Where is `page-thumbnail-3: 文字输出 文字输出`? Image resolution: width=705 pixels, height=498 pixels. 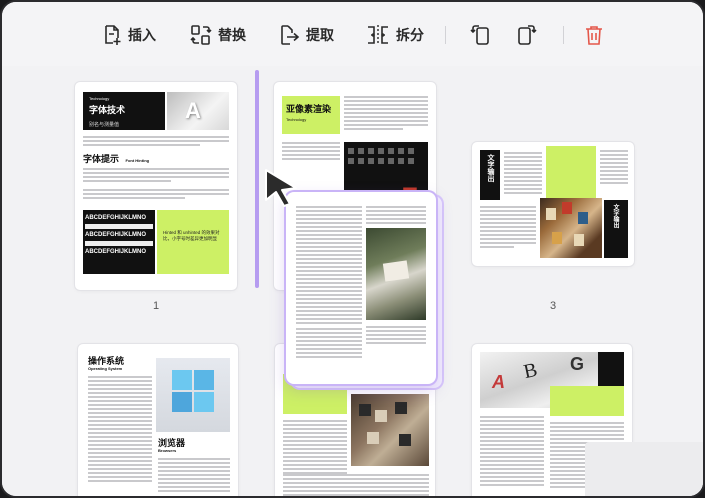
page-thumbnail-3: 文字输出 文字输出 is located at coordinates (553, 204).